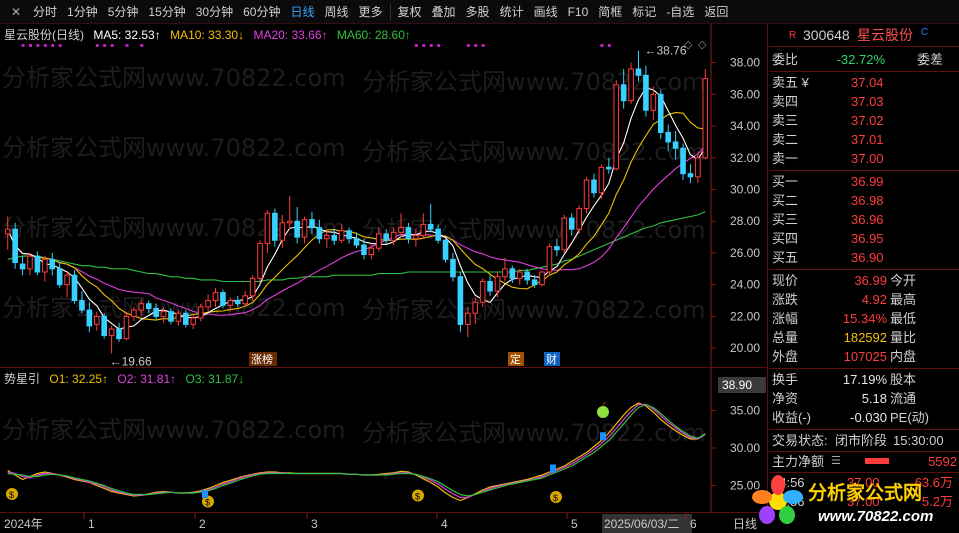 This screenshot has height=533, width=959. I want to click on apple-stem, so click(604, 404).